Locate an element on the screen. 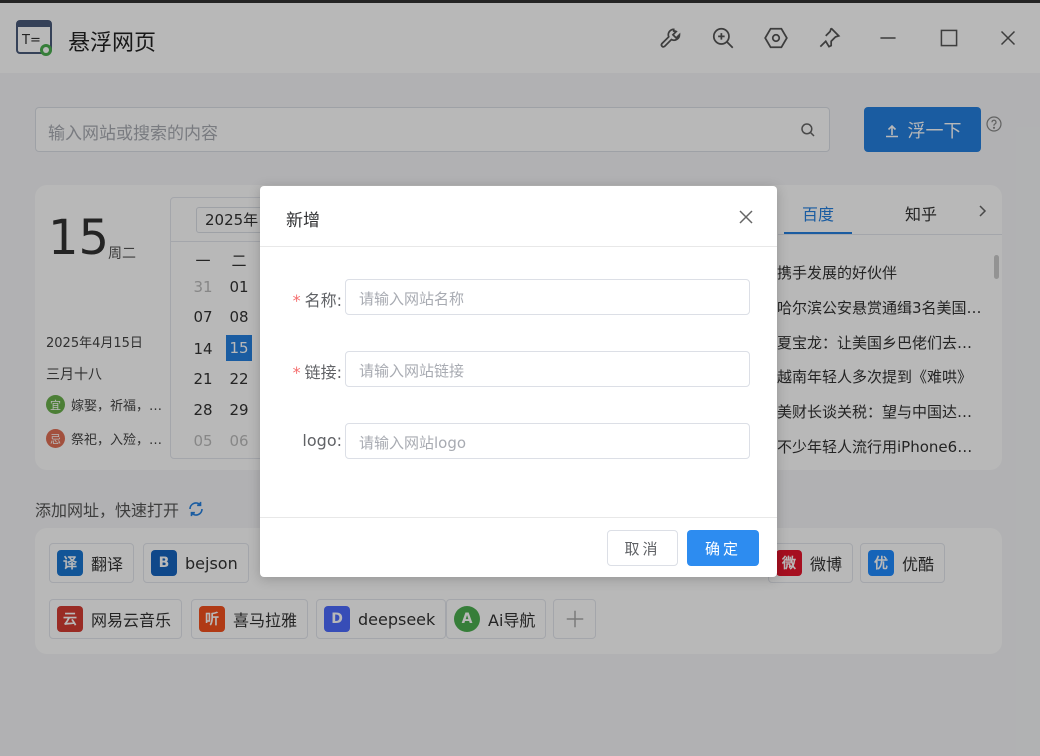  name-label: * 名称: is located at coordinates (317, 299).